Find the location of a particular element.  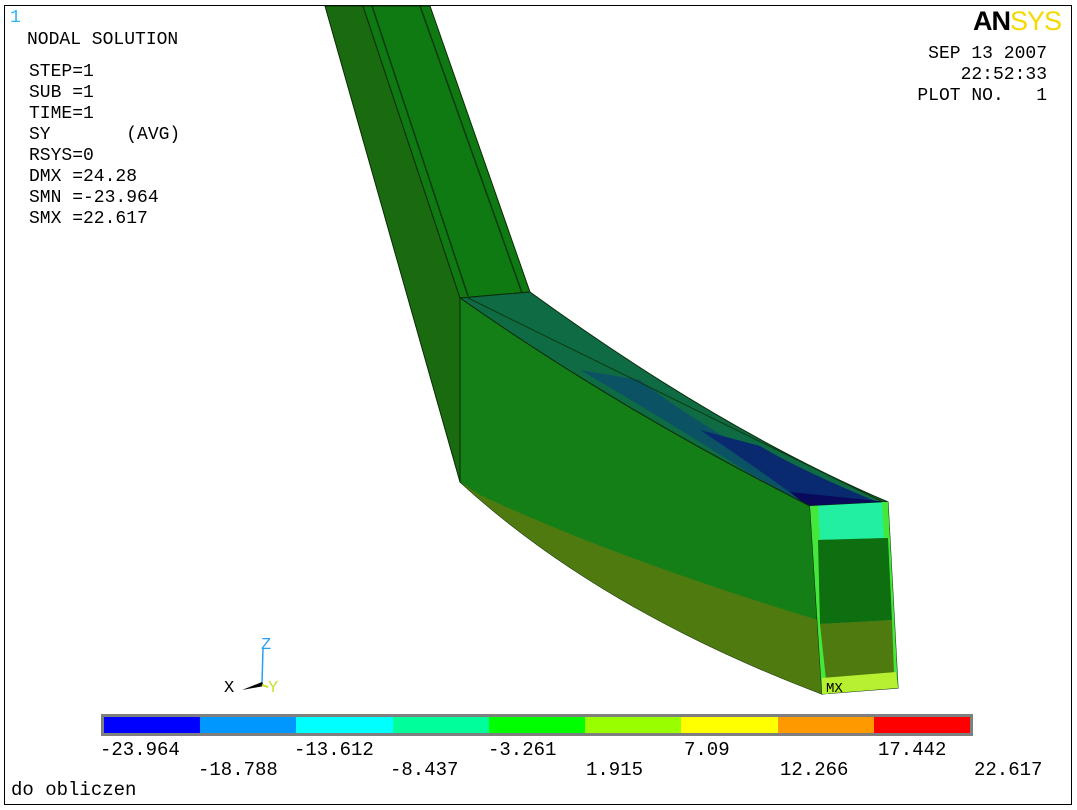

legend-value: -18.788 is located at coordinates (238, 770).